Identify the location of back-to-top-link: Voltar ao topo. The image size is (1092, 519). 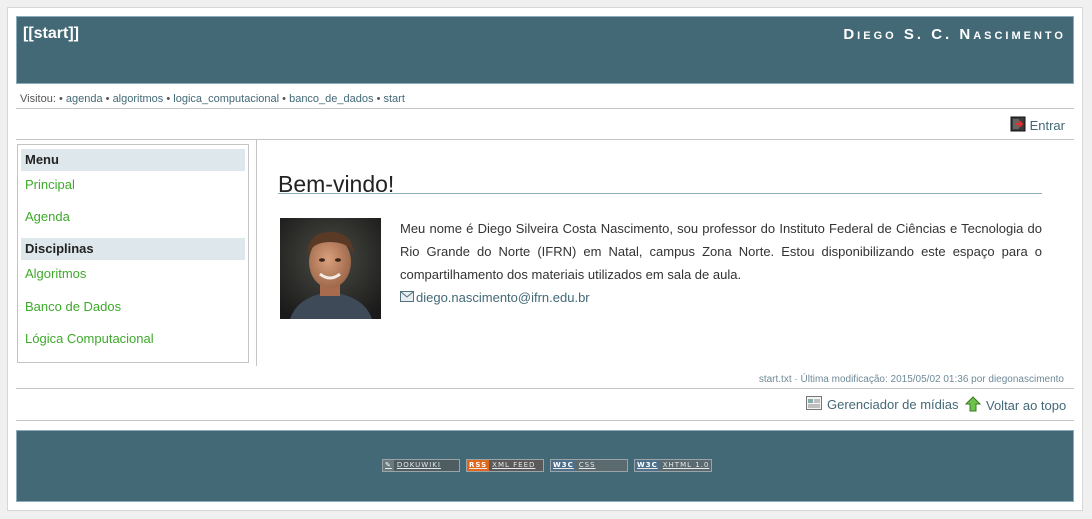
(1015, 405).